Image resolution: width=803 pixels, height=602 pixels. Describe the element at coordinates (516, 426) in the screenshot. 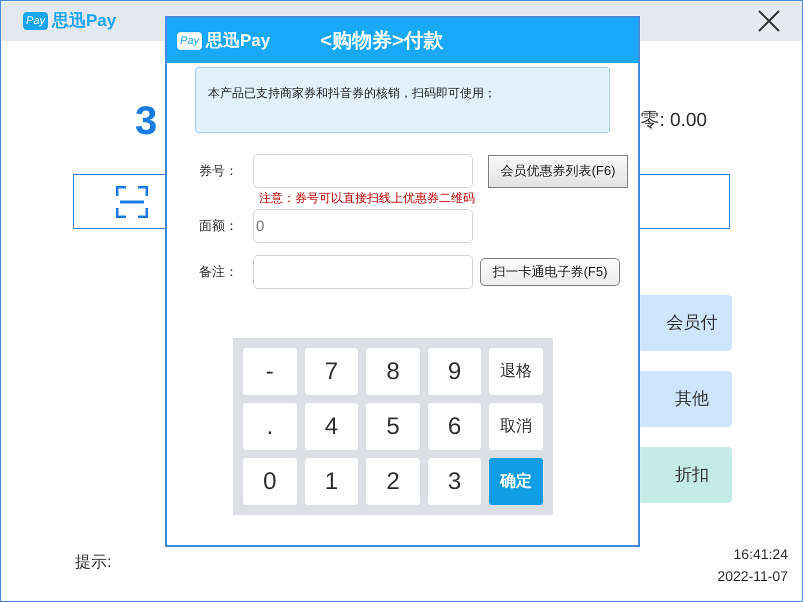

I see `keypad-key: 取消` at that location.